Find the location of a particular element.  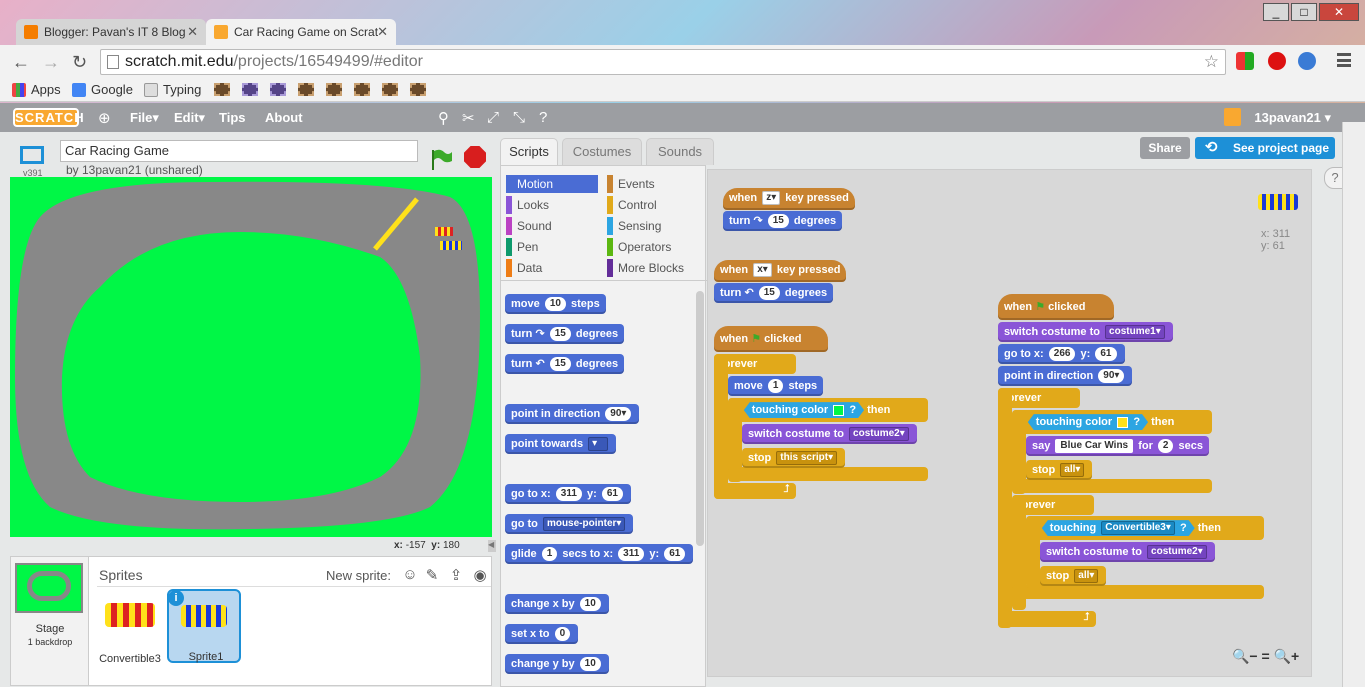

block-goto: go to mouse-pointer▾ is located at coordinates (569, 524).